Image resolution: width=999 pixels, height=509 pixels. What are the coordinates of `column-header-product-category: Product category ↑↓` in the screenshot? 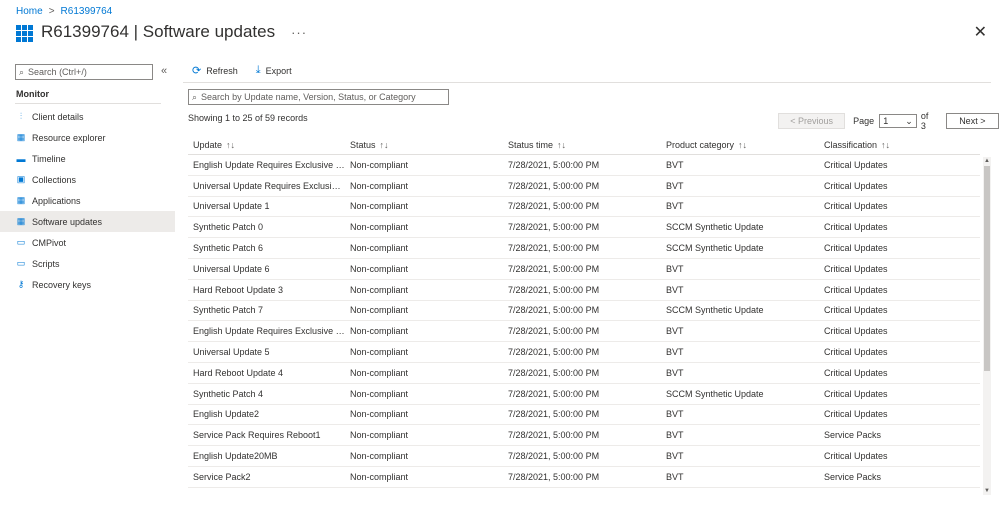 It's located at (740, 145).